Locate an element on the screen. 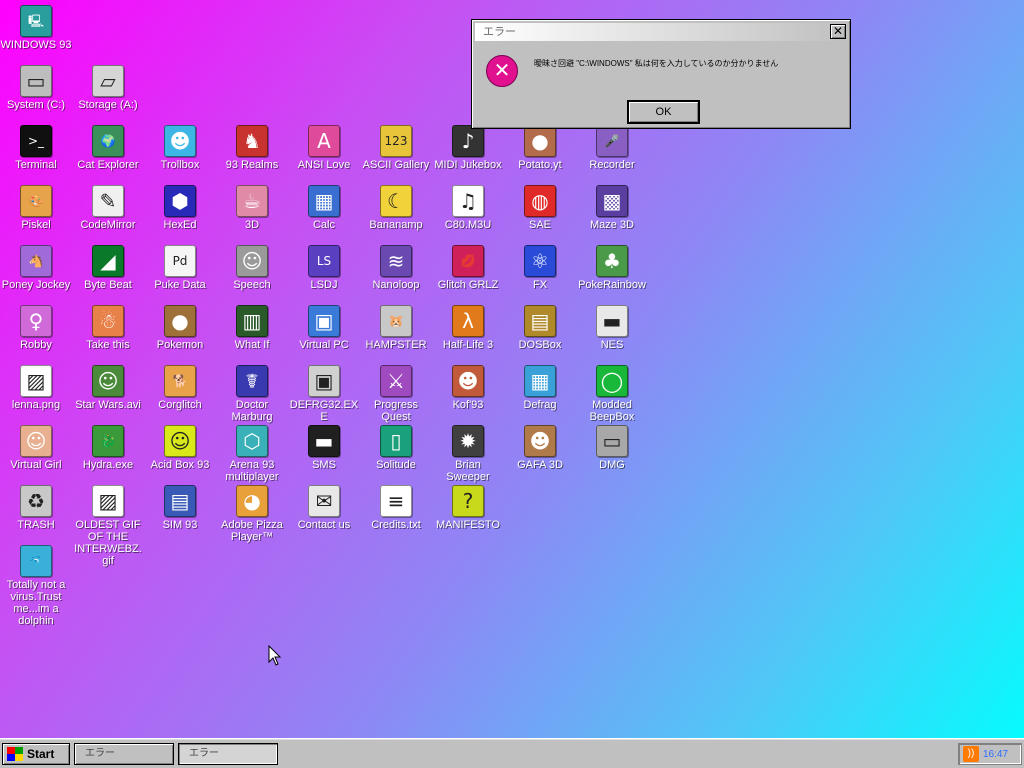 This screenshot has width=1024, height=768. doom-face-icon: ☻ is located at coordinates (540, 441).